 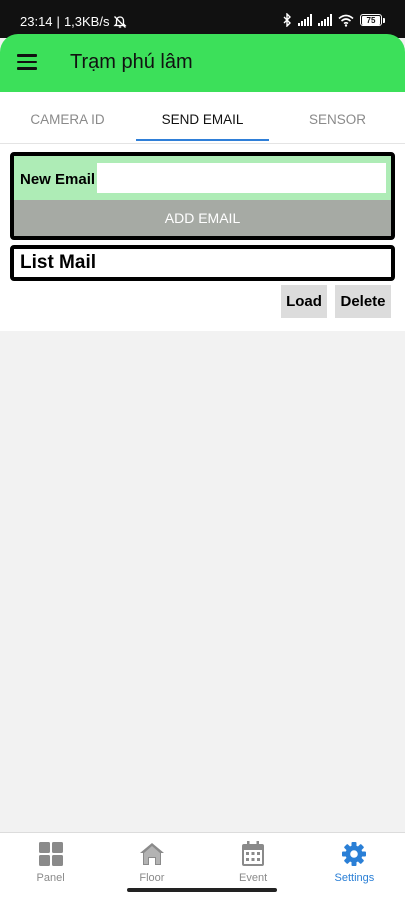 What do you see at coordinates (241, 178) in the screenshot?
I see `new-email-input` at bounding box center [241, 178].